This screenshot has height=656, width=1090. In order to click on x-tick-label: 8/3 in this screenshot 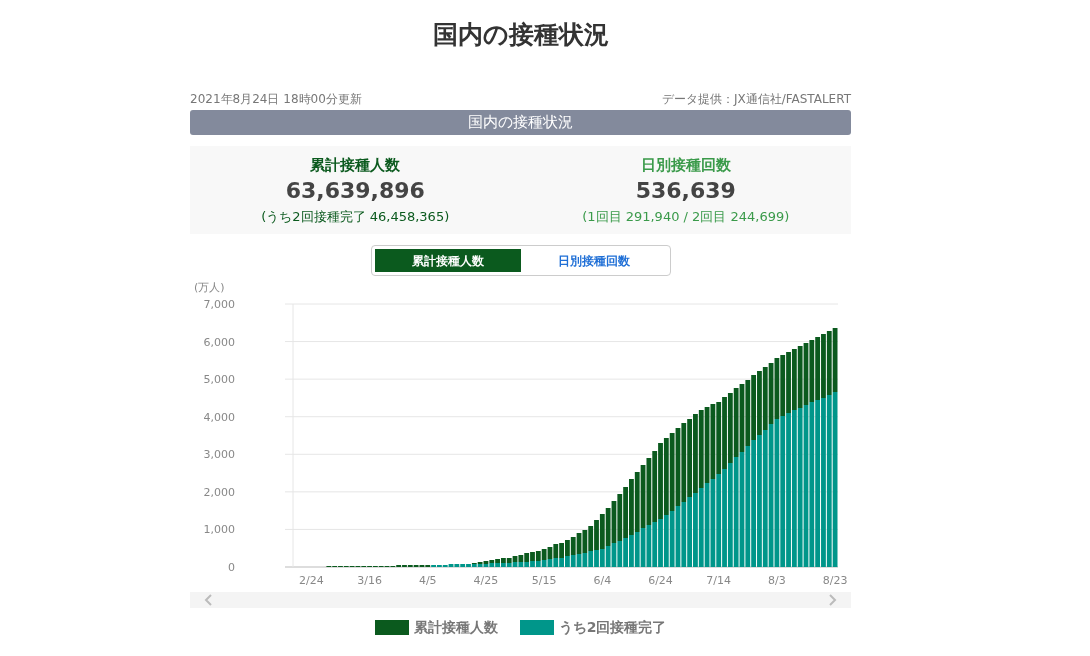, I will do `click(777, 580)`.